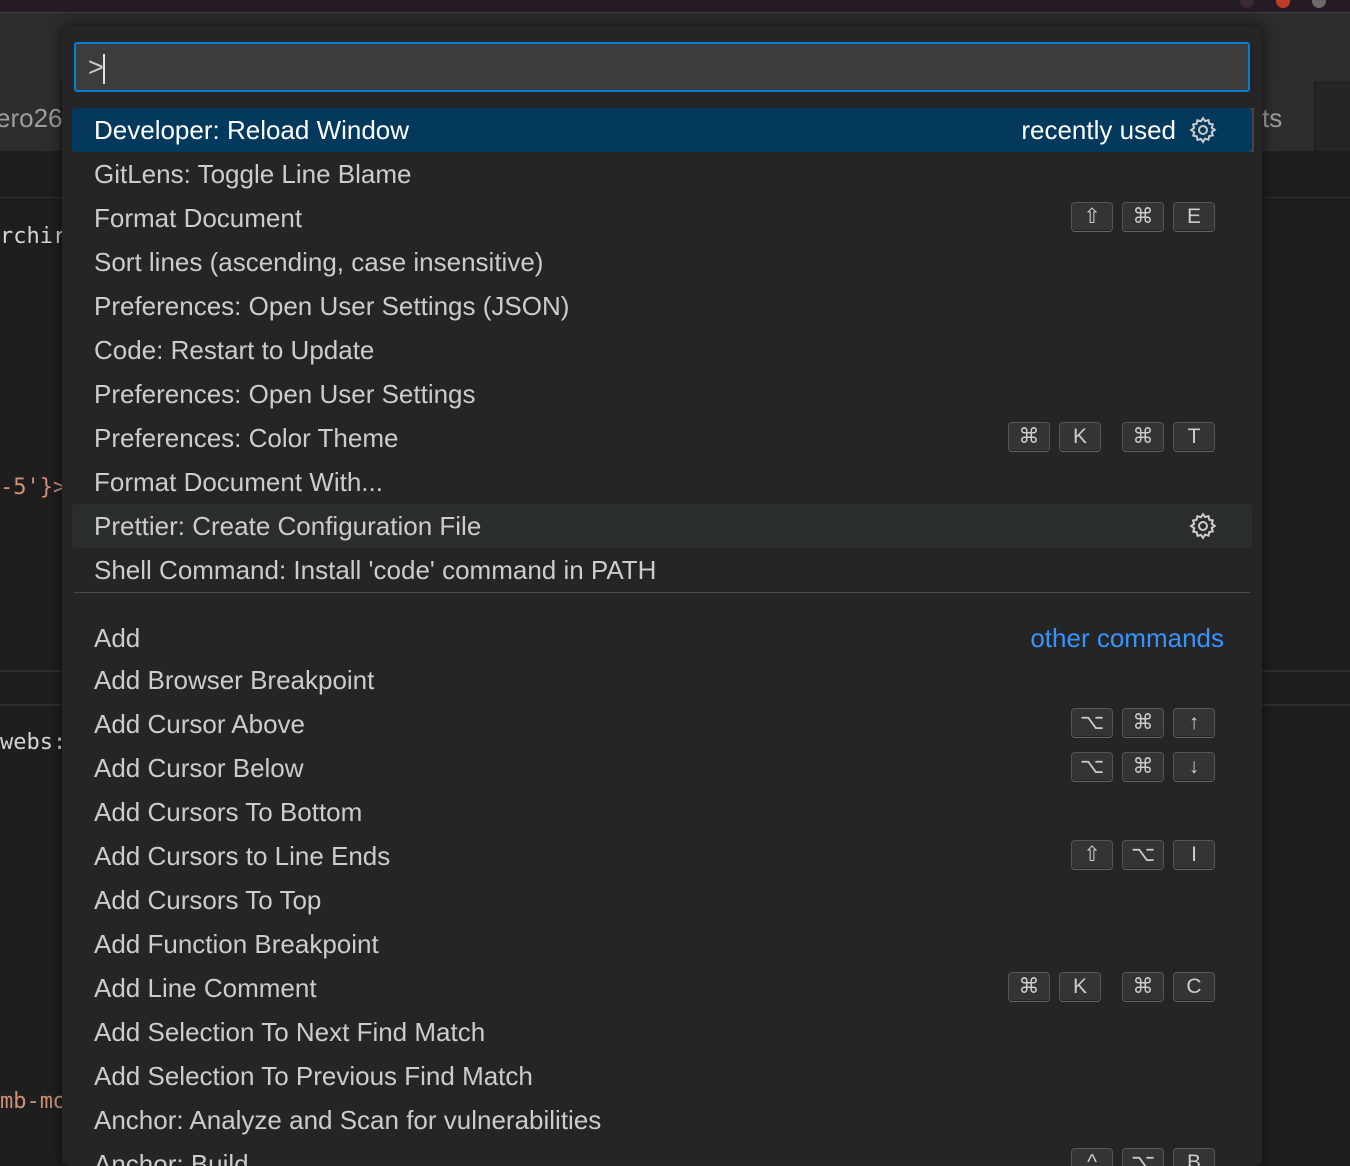 The width and height of the screenshot is (1350, 1166). What do you see at coordinates (33, 1101) in the screenshot?
I see `code-fragment: mb-mo` at bounding box center [33, 1101].